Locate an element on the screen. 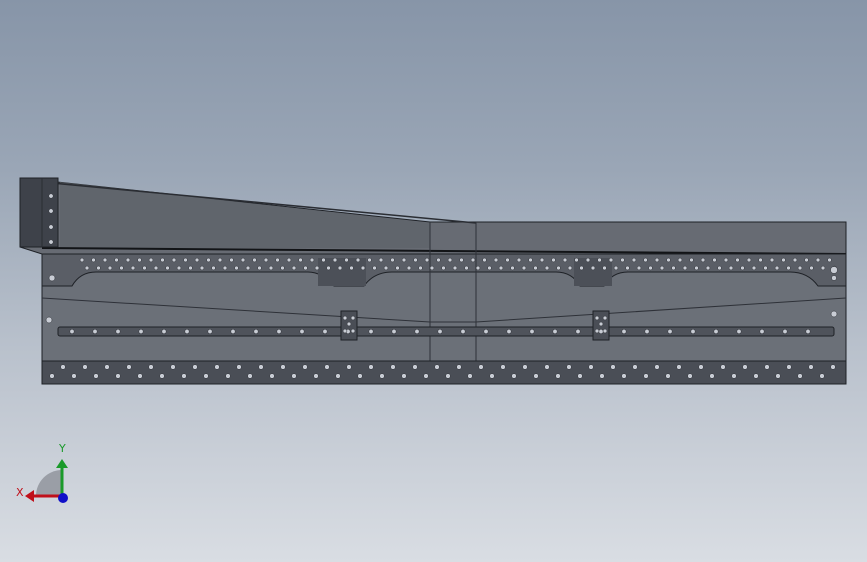  triad-x-label: X is located at coordinates (20, 492).